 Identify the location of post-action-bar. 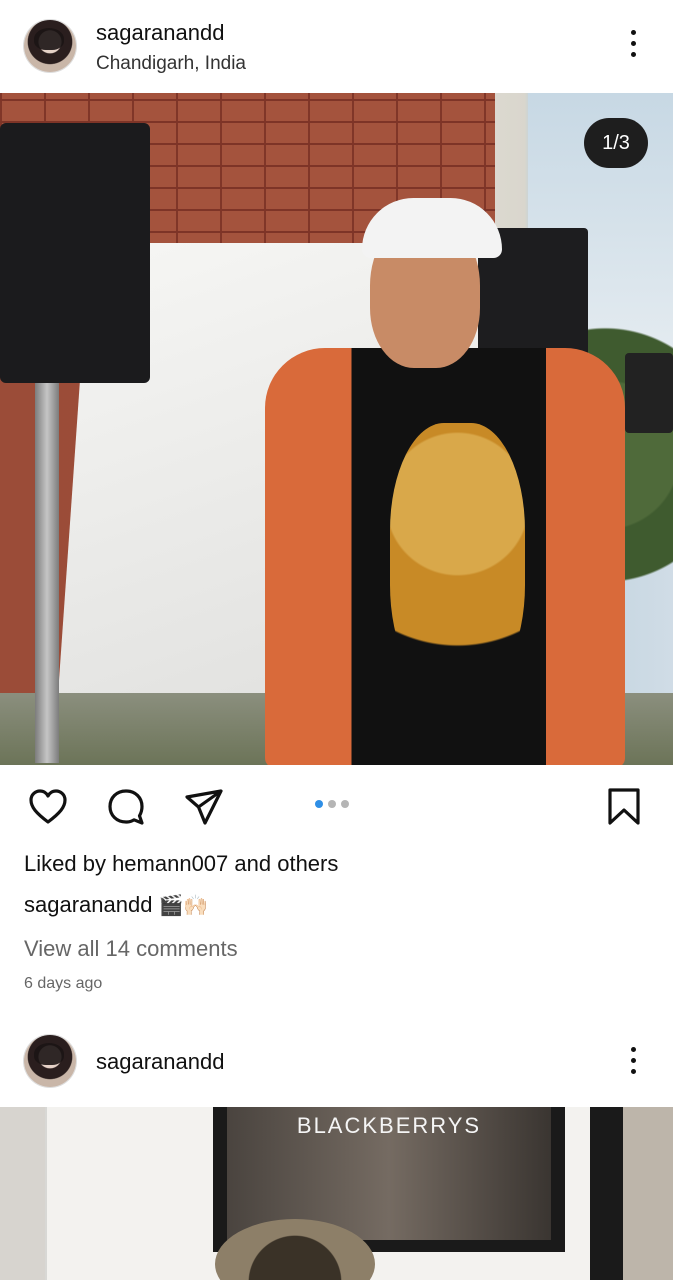
(336, 805).